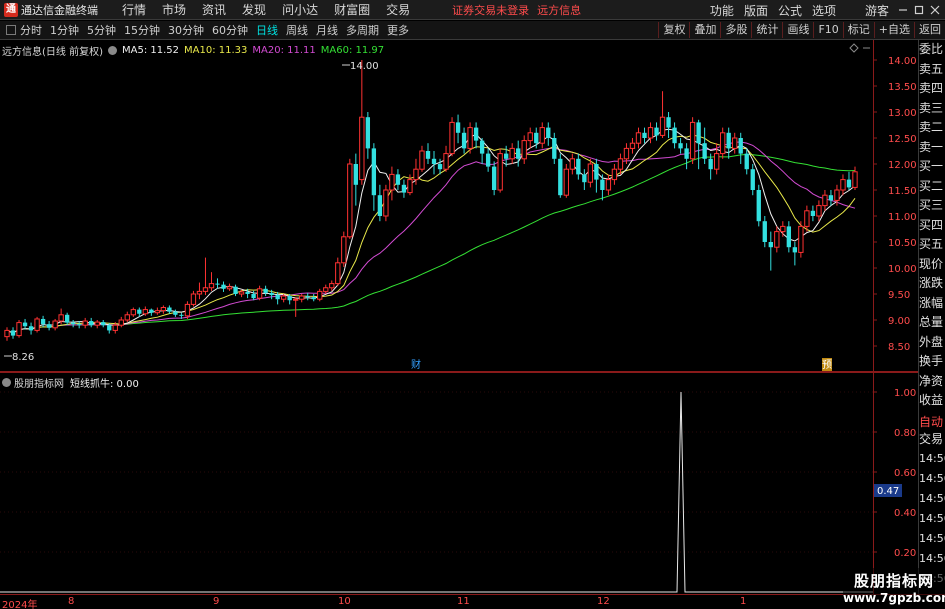 The image size is (945, 609). What do you see at coordinates (472, 601) in the screenshot?
I see `date-axis: 2024年 8 9 10 11 12 1` at bounding box center [472, 601].